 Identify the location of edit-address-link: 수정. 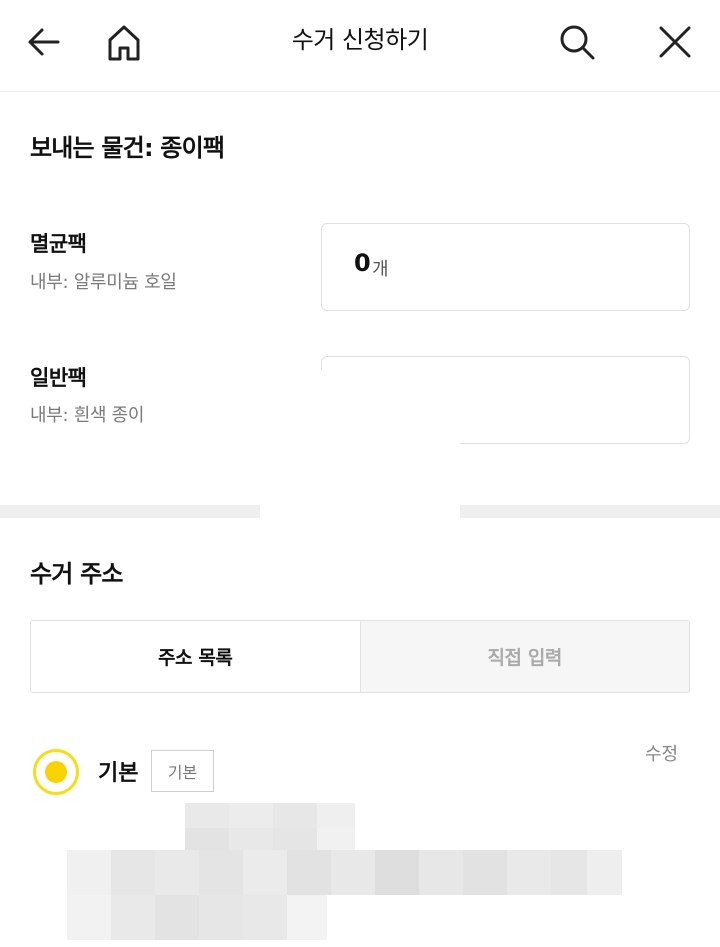
(661, 753).